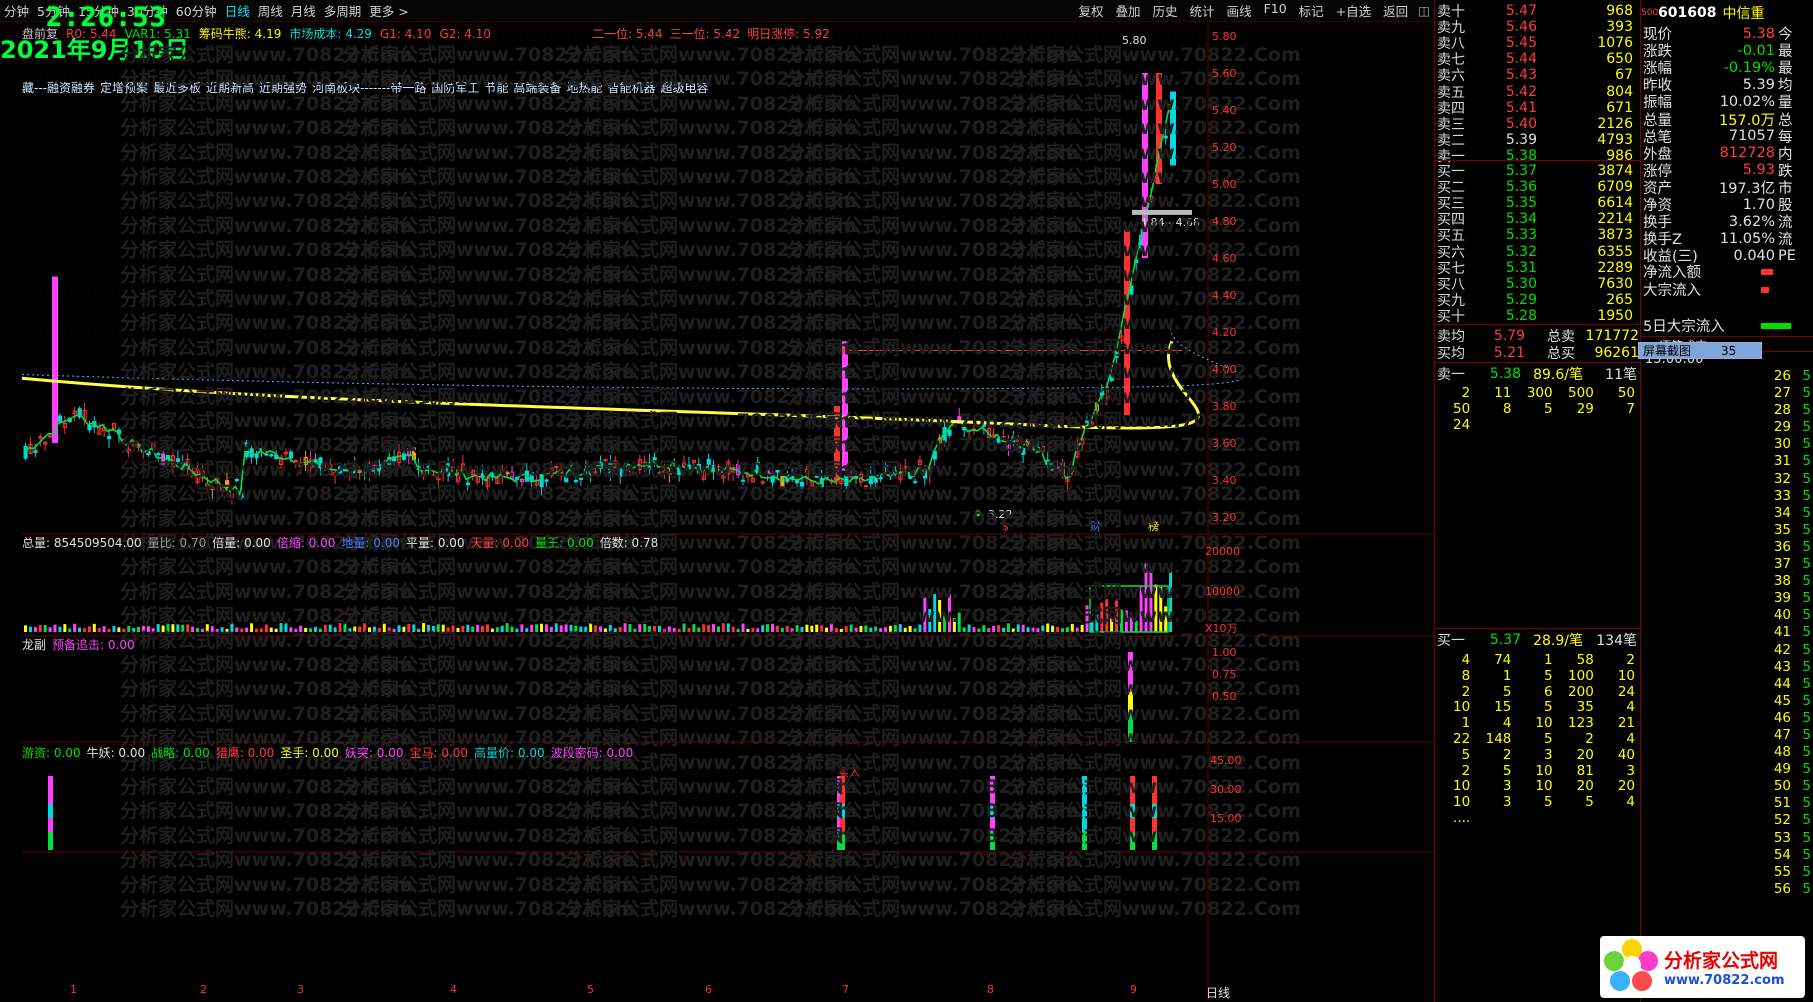 The height and width of the screenshot is (1002, 1813). I want to click on price-tick-8: 4.20, so click(1224, 332).